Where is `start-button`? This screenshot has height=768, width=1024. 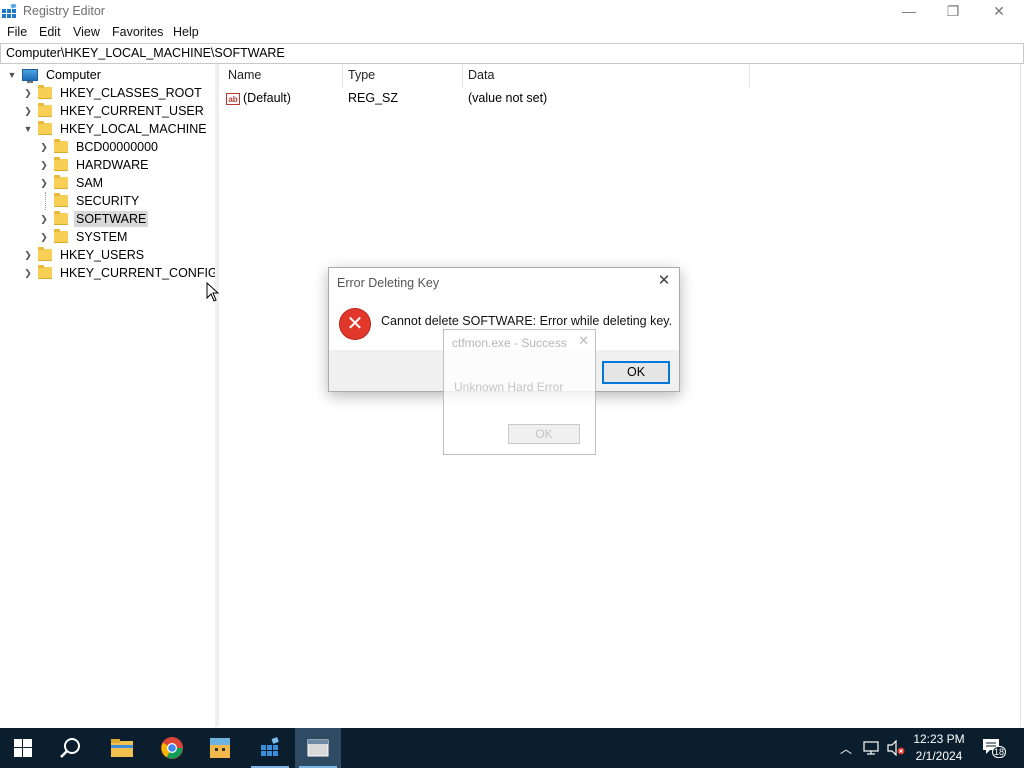
start-button is located at coordinates (23, 748).